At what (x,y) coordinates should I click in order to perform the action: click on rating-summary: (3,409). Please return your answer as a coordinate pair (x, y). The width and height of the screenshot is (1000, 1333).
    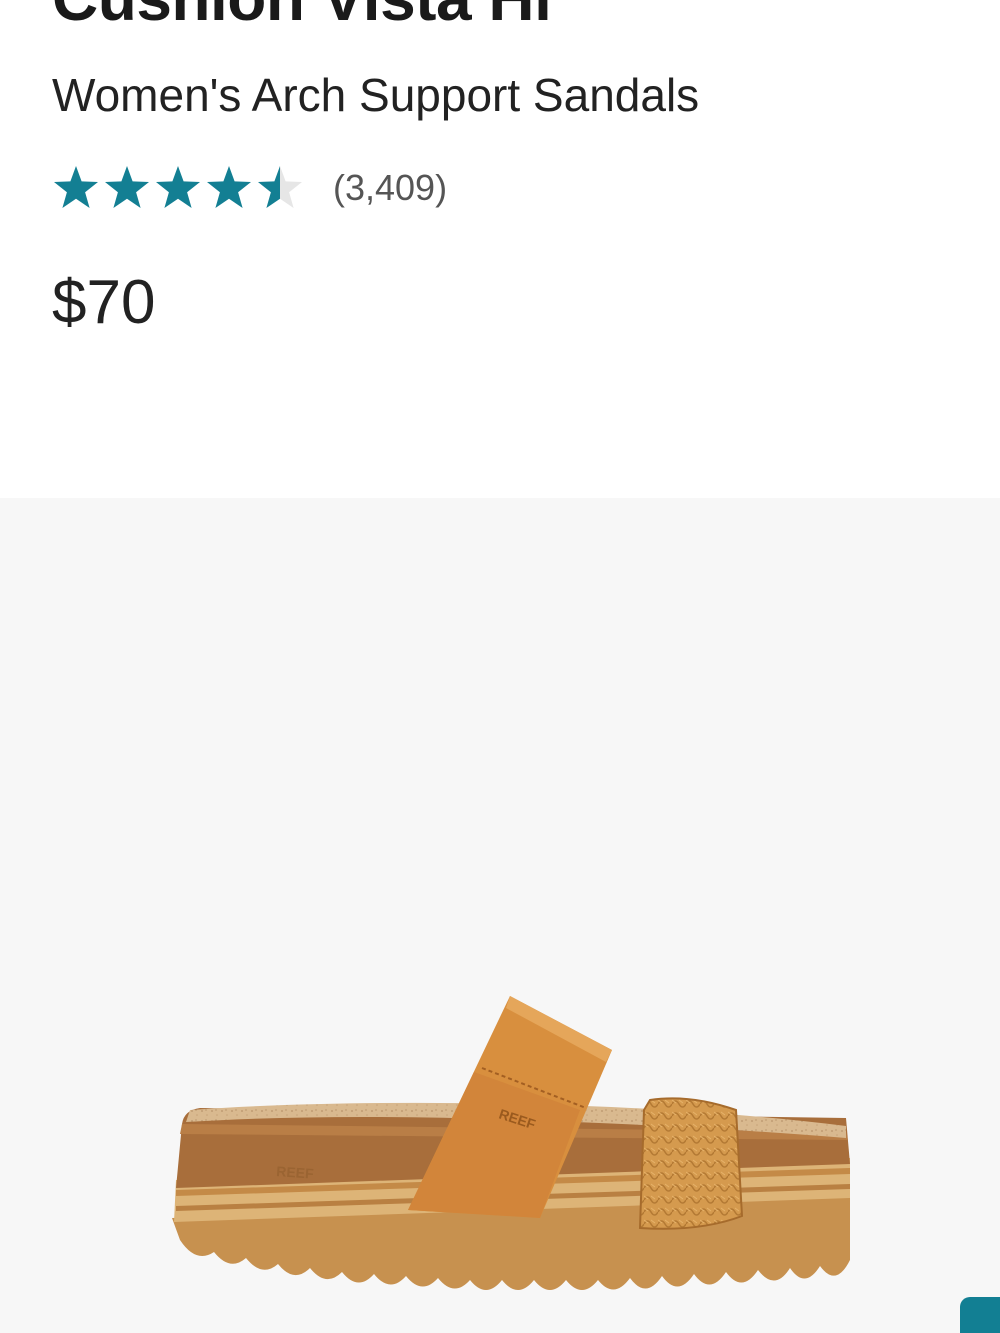
    Looking at the image, I should click on (249, 188).